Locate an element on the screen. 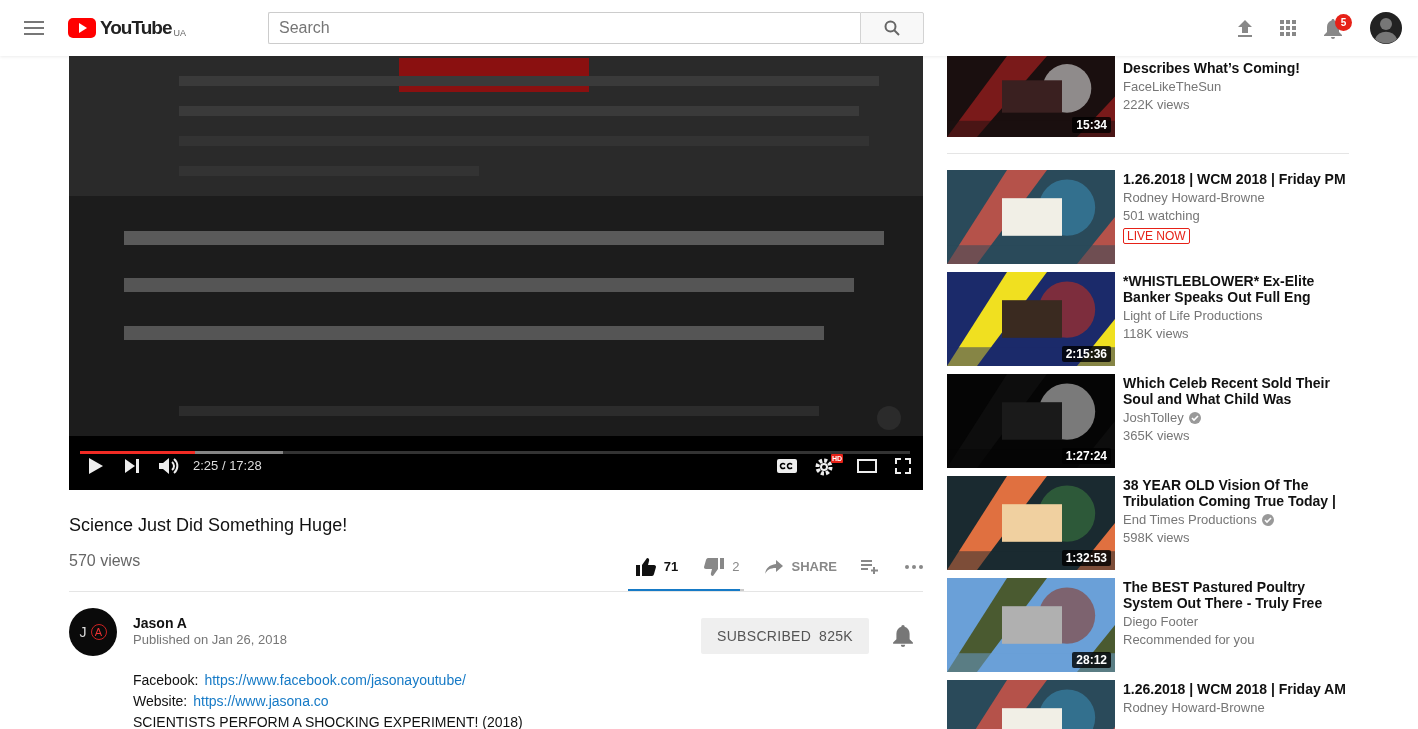 This screenshot has width=1418, height=729. video-item-title: 1.26.2018 | WCM 2018 | Friday PM is located at coordinates (1235, 179).